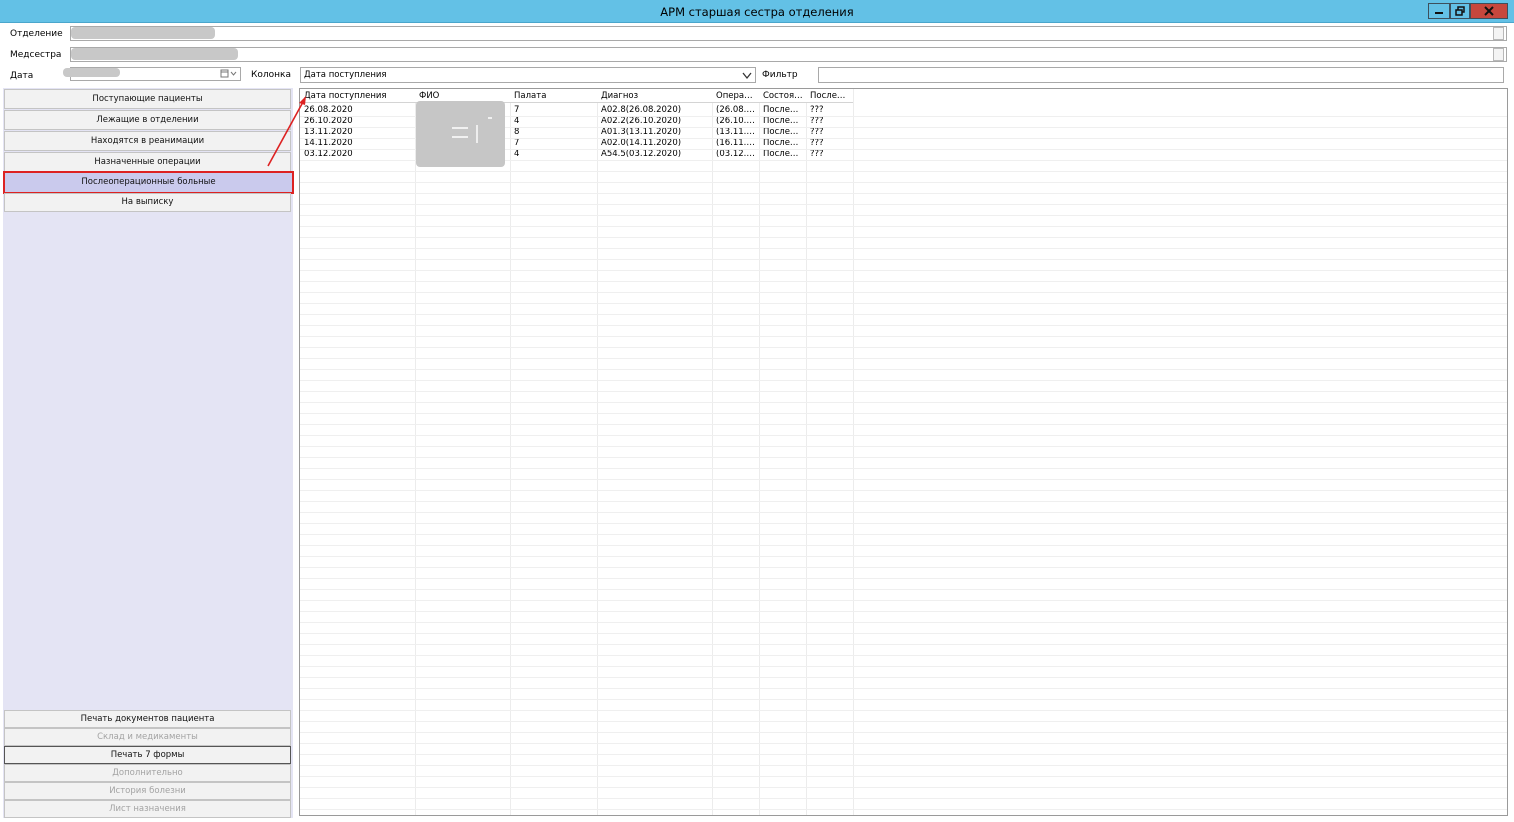 The width and height of the screenshot is (1514, 822). What do you see at coordinates (1498, 33) in the screenshot?
I see `department-ellipsis-icon` at bounding box center [1498, 33].